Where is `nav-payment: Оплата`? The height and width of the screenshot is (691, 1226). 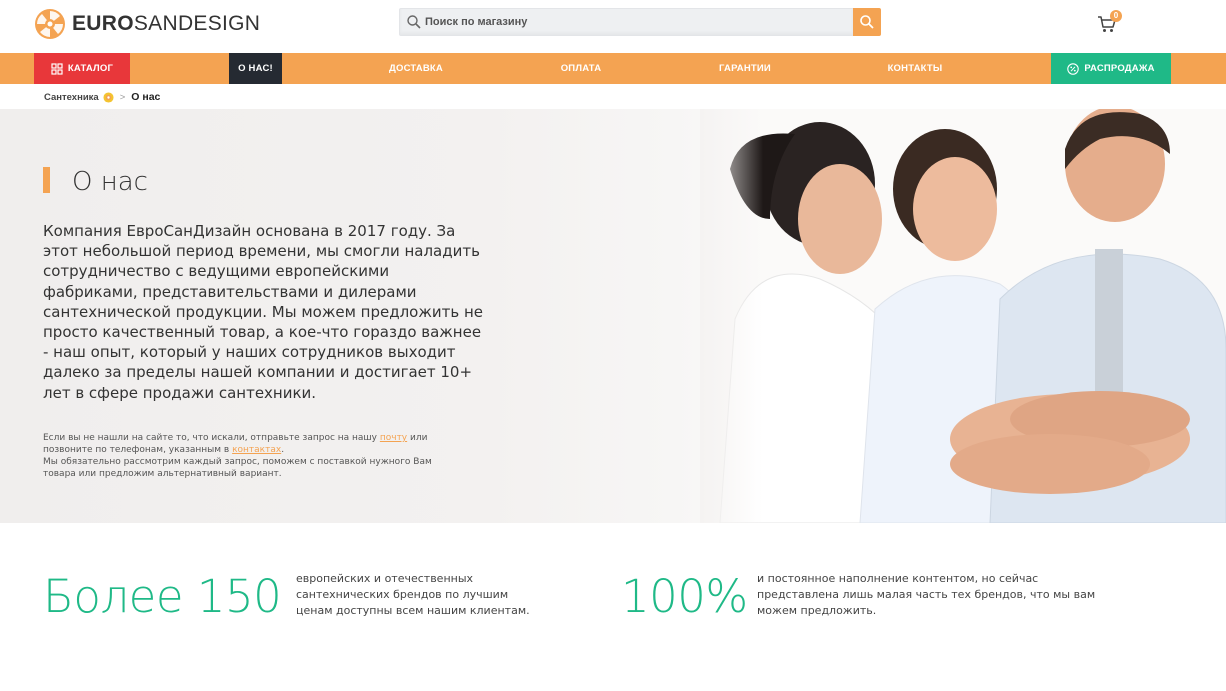
nav-payment: Оплата is located at coordinates (581, 68).